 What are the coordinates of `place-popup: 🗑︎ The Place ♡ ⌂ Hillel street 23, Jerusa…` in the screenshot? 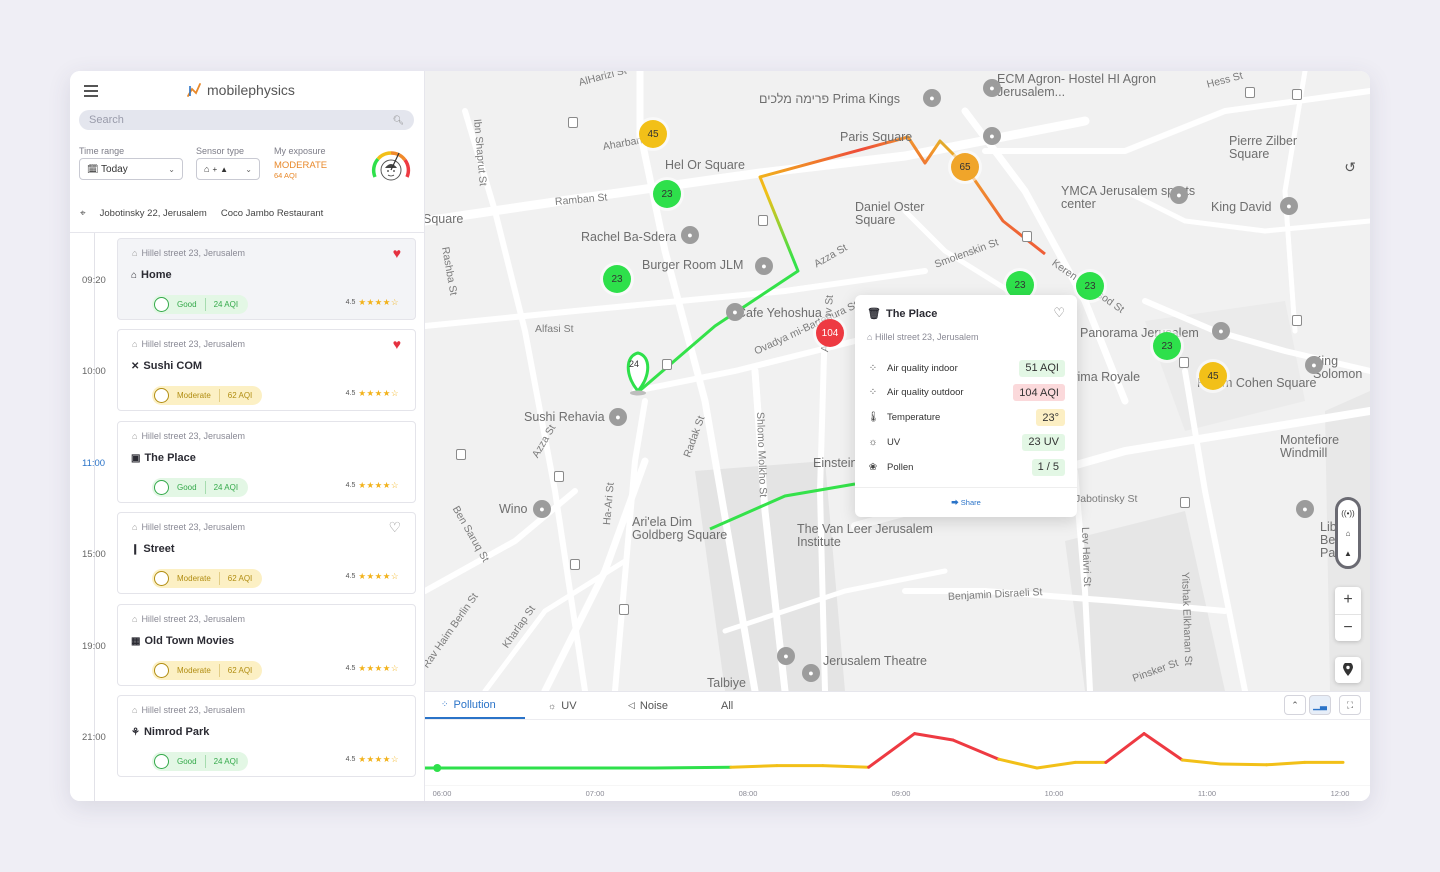 It's located at (966, 406).